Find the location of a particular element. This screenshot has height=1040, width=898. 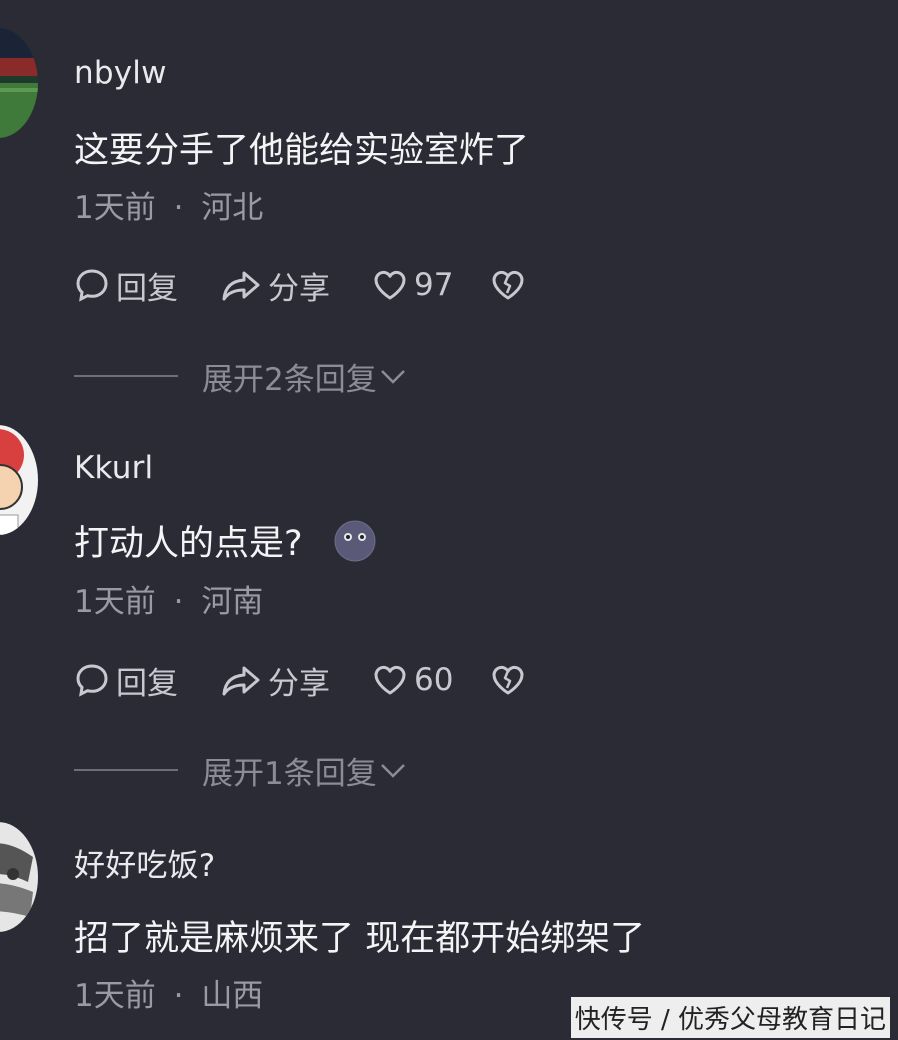

watermark: 快传号 / 优秀父母教育日记 is located at coordinates (730, 1017).